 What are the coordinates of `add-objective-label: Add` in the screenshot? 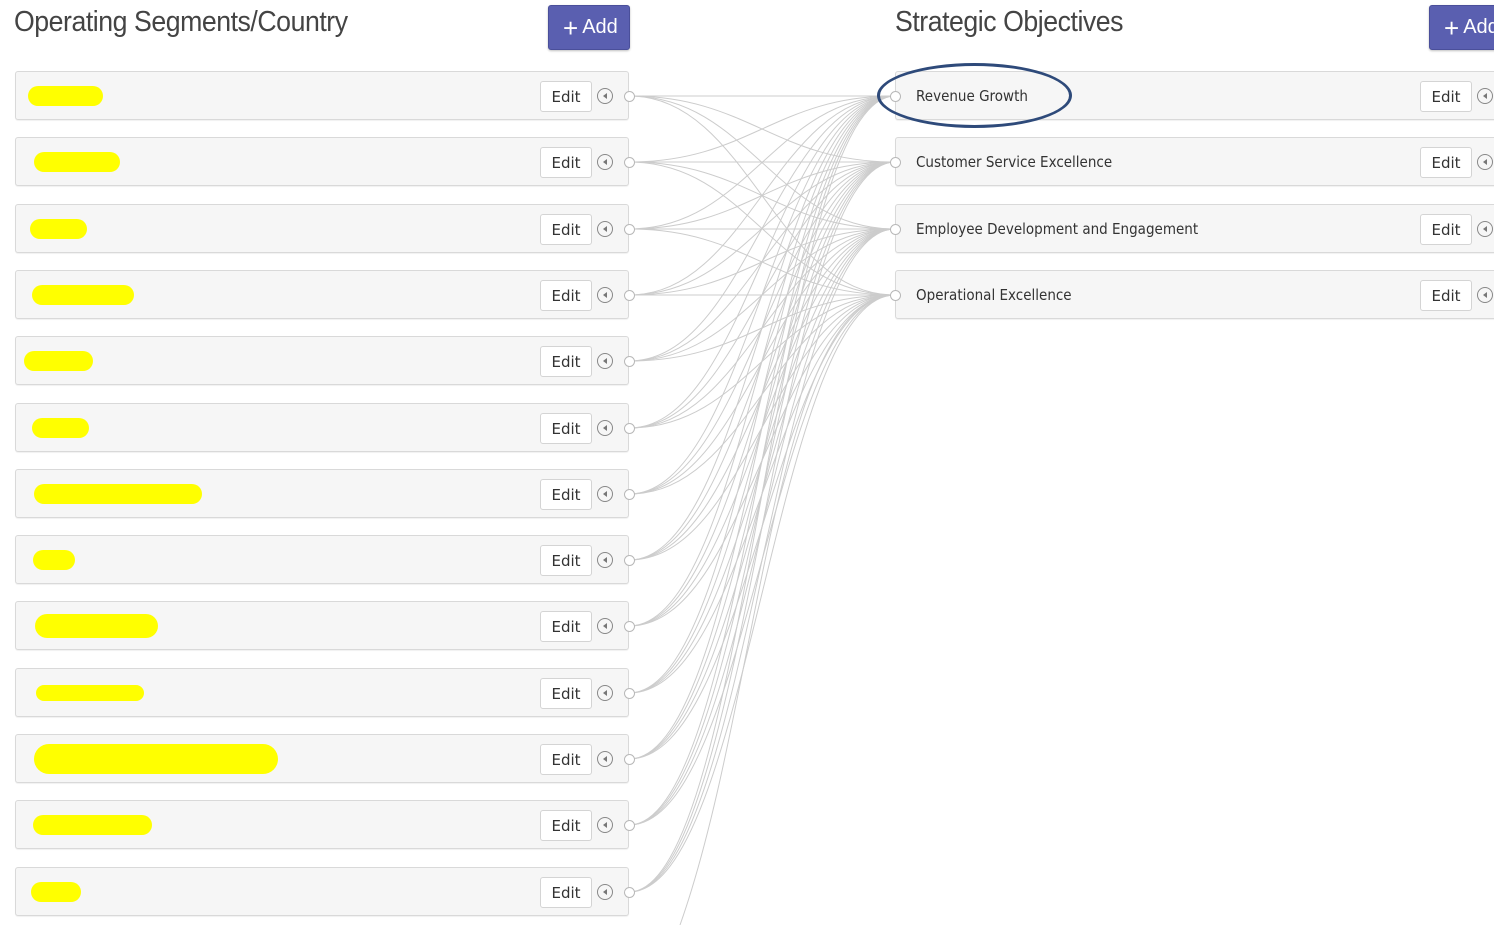 It's located at (1478, 27).